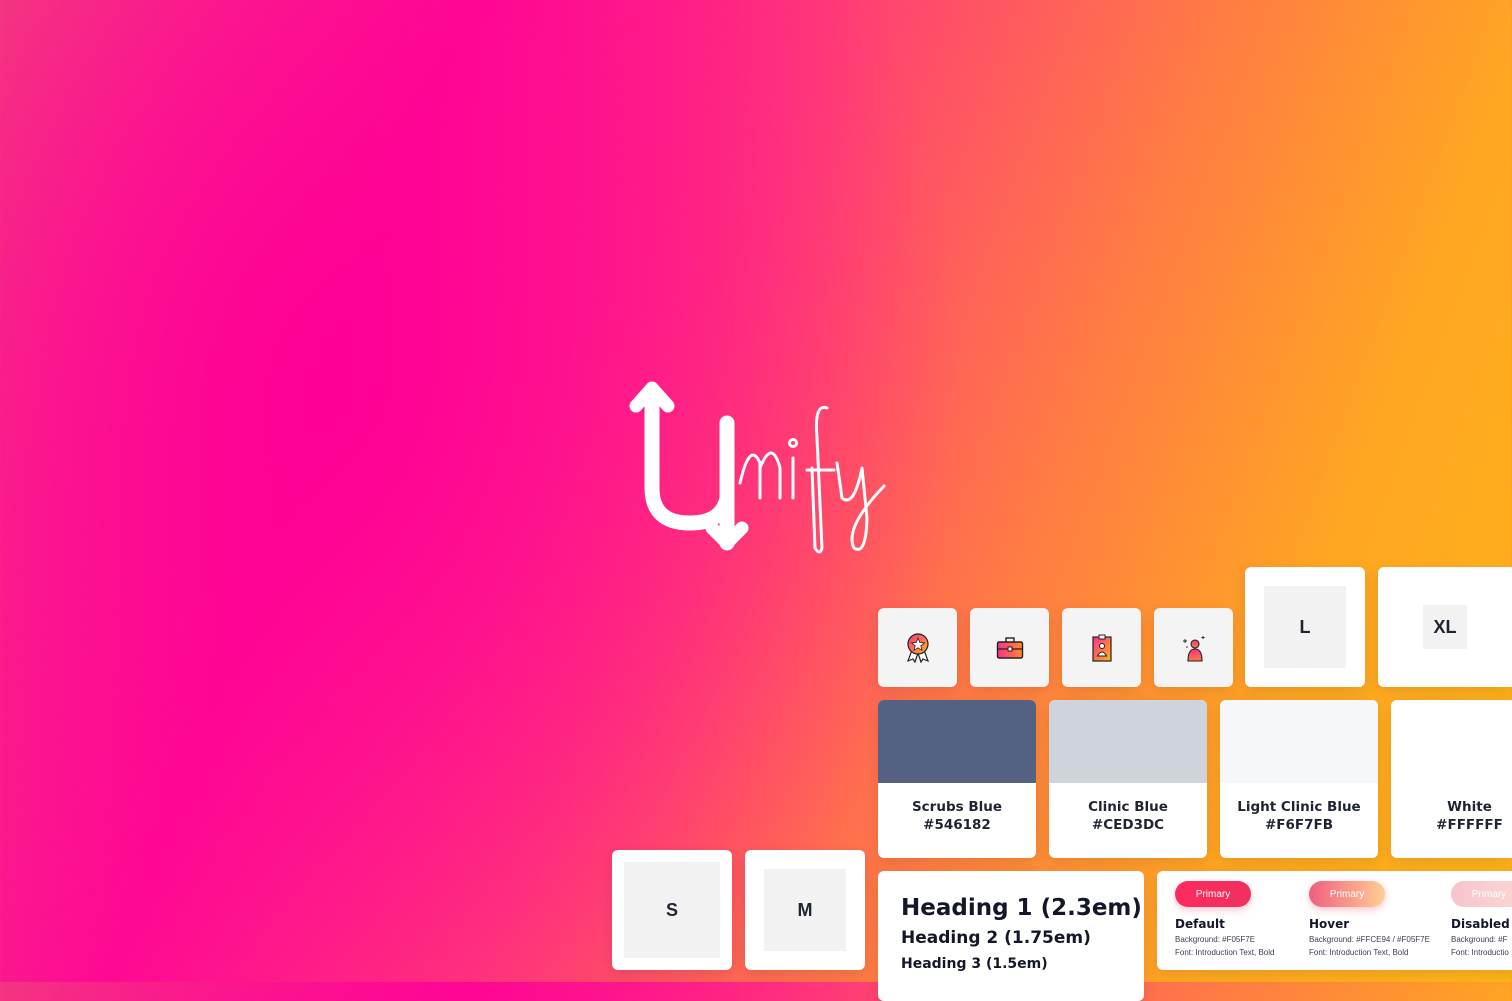 The image size is (1512, 1001). What do you see at coordinates (1299, 807) in the screenshot?
I see `swatch-name: Light Clinic Blue` at bounding box center [1299, 807].